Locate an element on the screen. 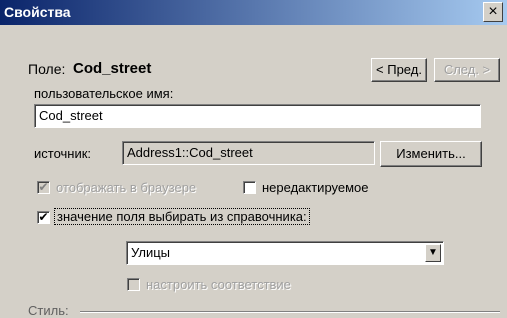  source-field: Address1::Cod_street is located at coordinates (248, 153).